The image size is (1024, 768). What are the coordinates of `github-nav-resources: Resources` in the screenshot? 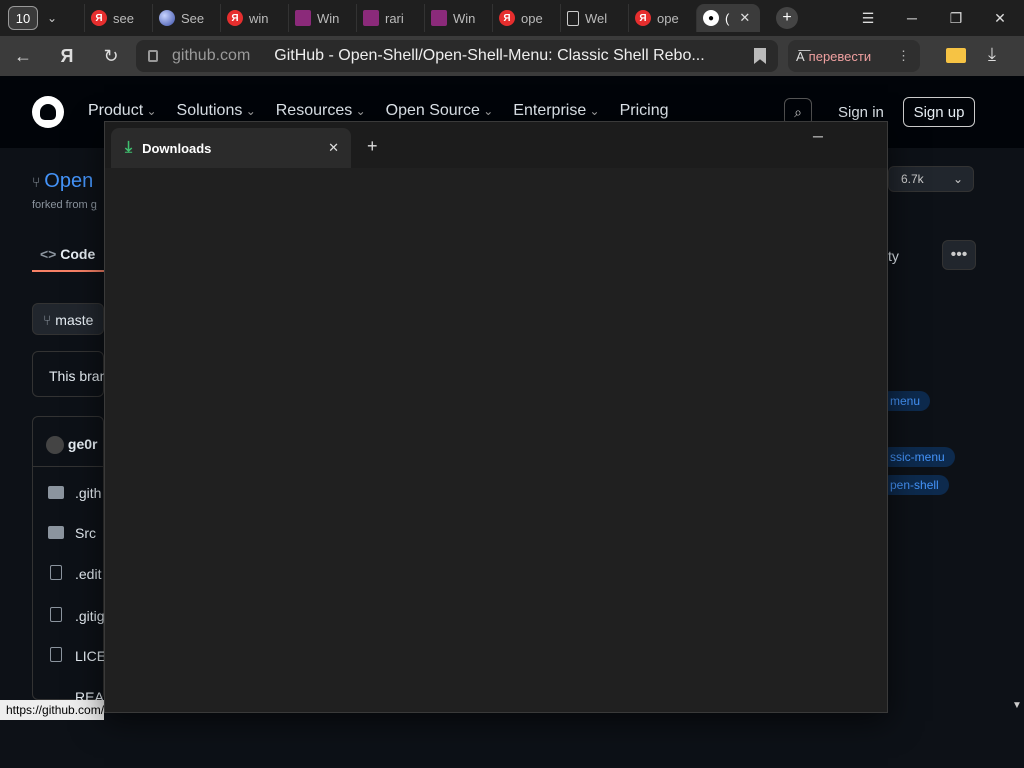 It's located at (321, 111).